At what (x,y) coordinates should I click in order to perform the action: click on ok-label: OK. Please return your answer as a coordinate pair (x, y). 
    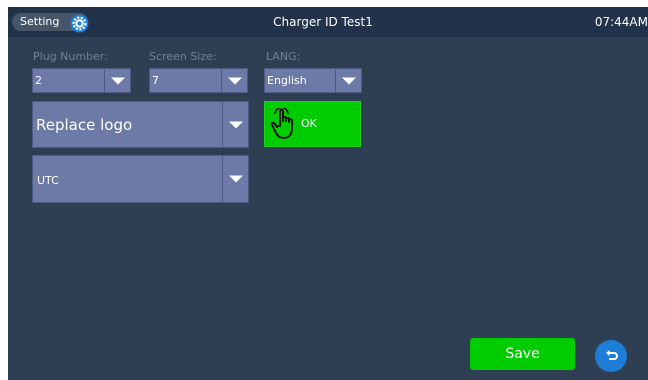
    Looking at the image, I should click on (309, 123).